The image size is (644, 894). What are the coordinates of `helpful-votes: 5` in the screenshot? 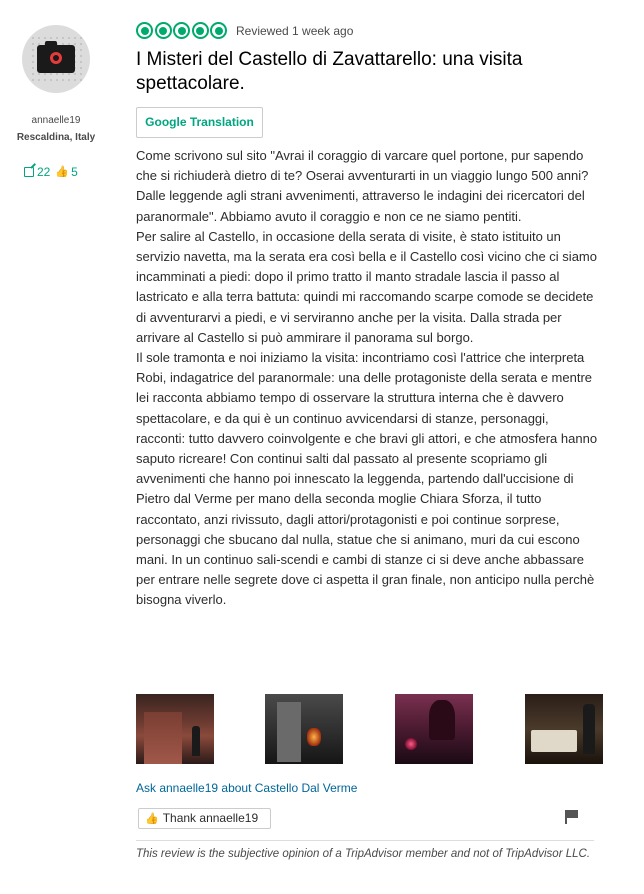 It's located at (74, 172).